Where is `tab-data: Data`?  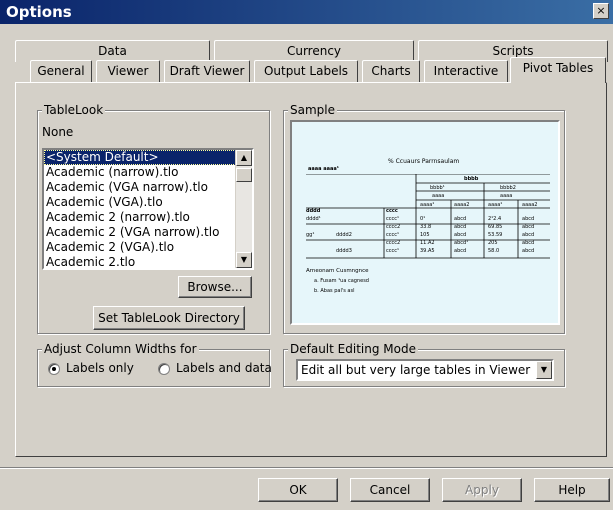 tab-data: Data is located at coordinates (112, 51).